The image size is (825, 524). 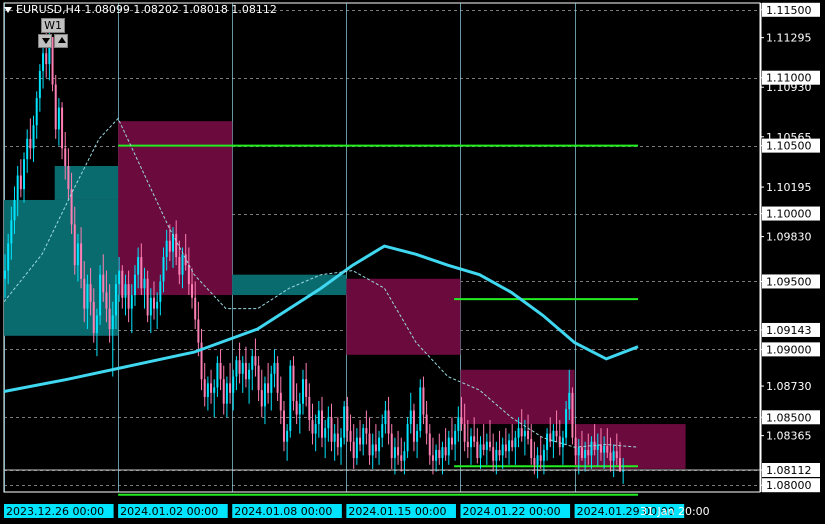 I want to click on timeframe-down-button, so click(x=45, y=41).